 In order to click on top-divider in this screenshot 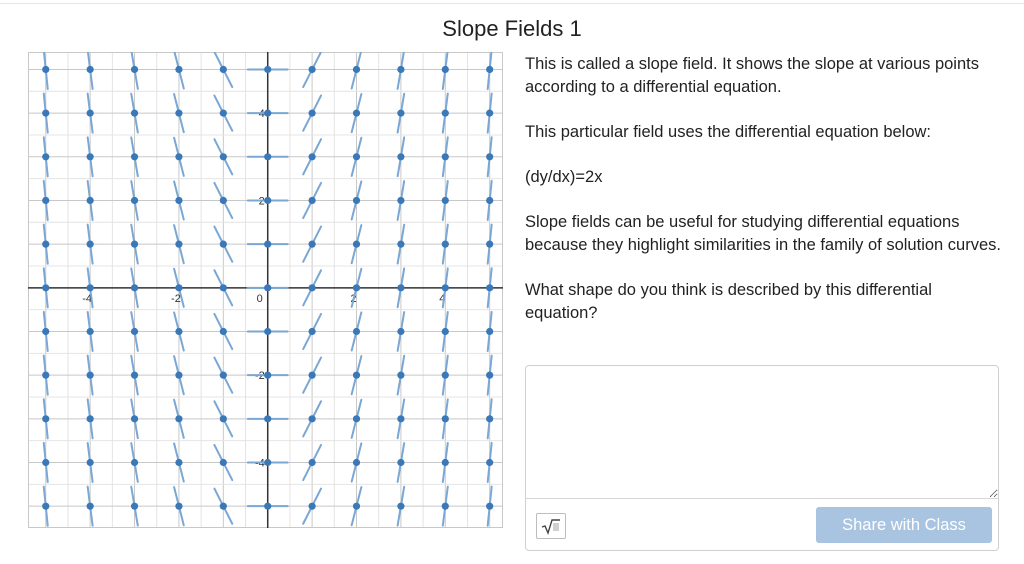, I will do `click(512, 3)`.